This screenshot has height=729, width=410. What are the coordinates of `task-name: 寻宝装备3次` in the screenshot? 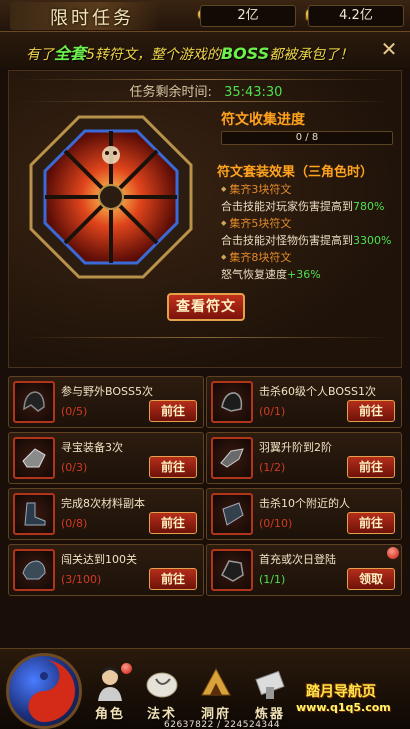 It's located at (92, 447).